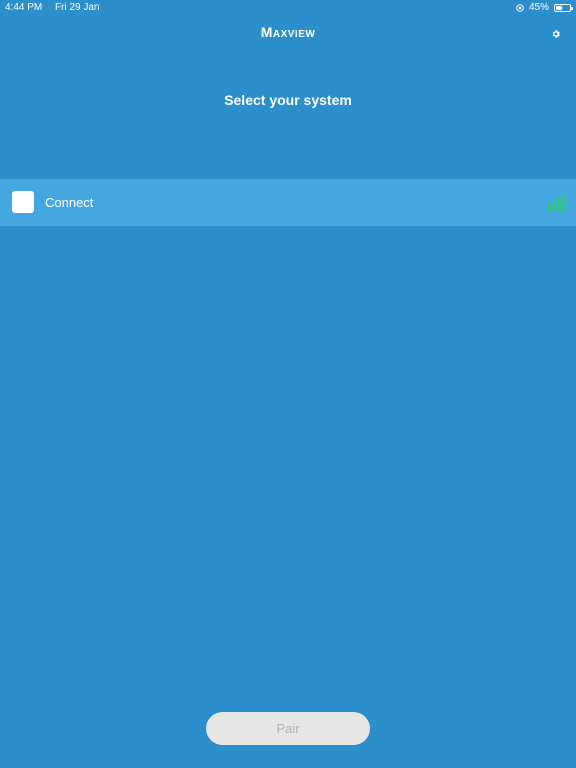  What do you see at coordinates (77, 7) in the screenshot?
I see `status-date: Fri 29 Jan` at bounding box center [77, 7].